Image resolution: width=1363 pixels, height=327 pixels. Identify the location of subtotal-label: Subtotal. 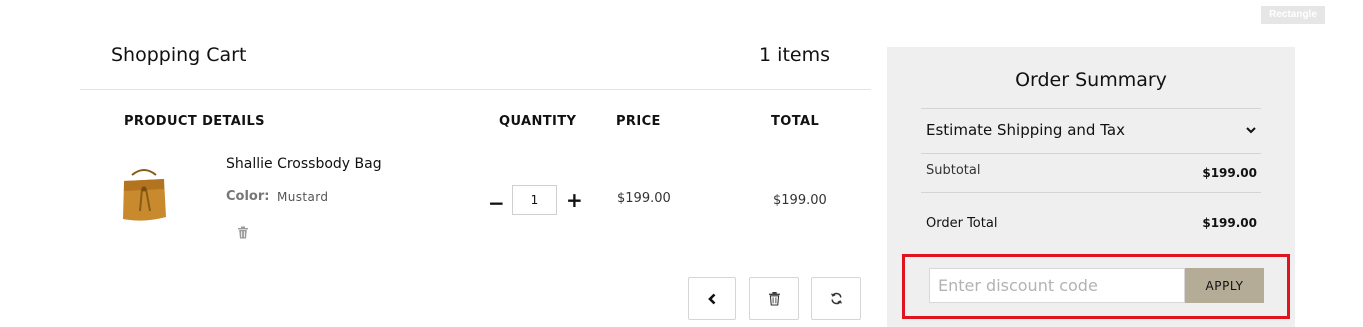
(953, 170).